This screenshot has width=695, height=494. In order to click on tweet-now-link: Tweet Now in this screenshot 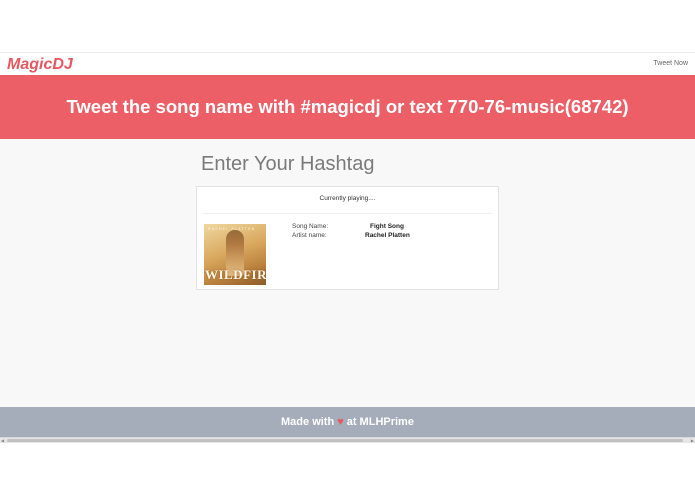, I will do `click(670, 64)`.